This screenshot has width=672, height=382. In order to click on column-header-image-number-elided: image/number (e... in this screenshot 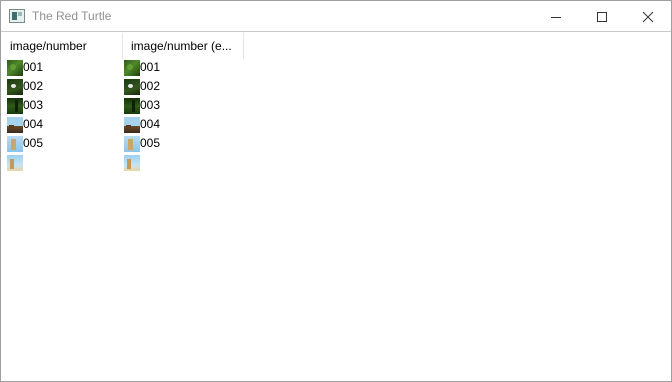, I will do `click(183, 46)`.